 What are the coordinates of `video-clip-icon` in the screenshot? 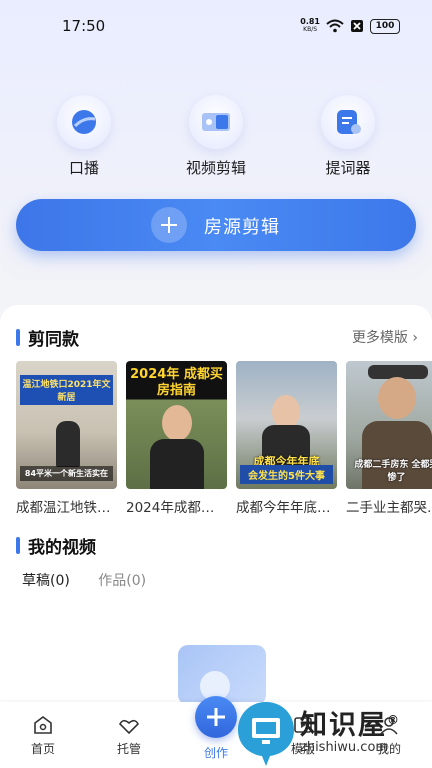 It's located at (216, 122).